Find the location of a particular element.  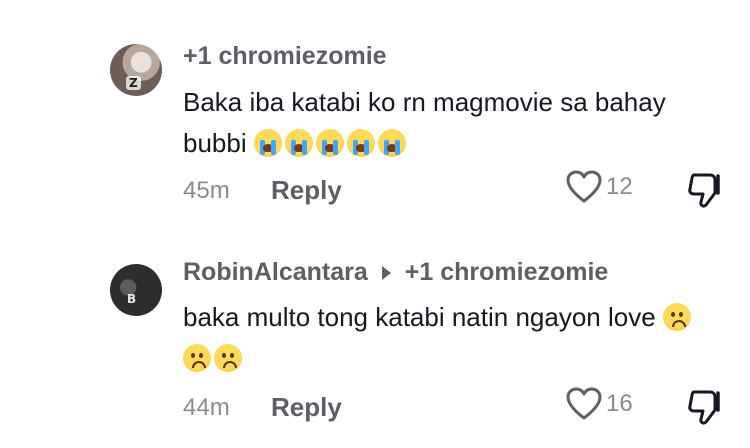

comment-text-line: baka multo tong katabi natin ngayon love is located at coordinates (419, 317).